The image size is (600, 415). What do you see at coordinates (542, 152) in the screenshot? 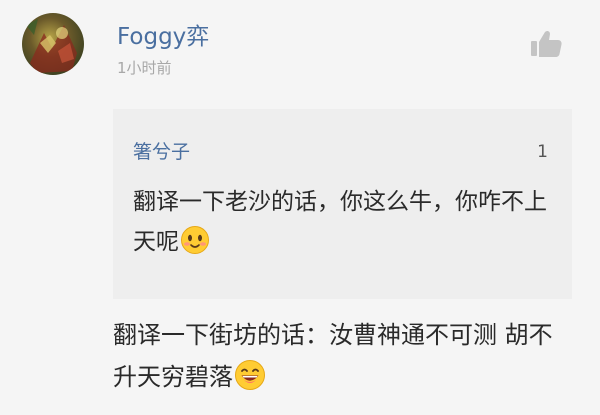
I see `quote-like-count: 1` at bounding box center [542, 152].